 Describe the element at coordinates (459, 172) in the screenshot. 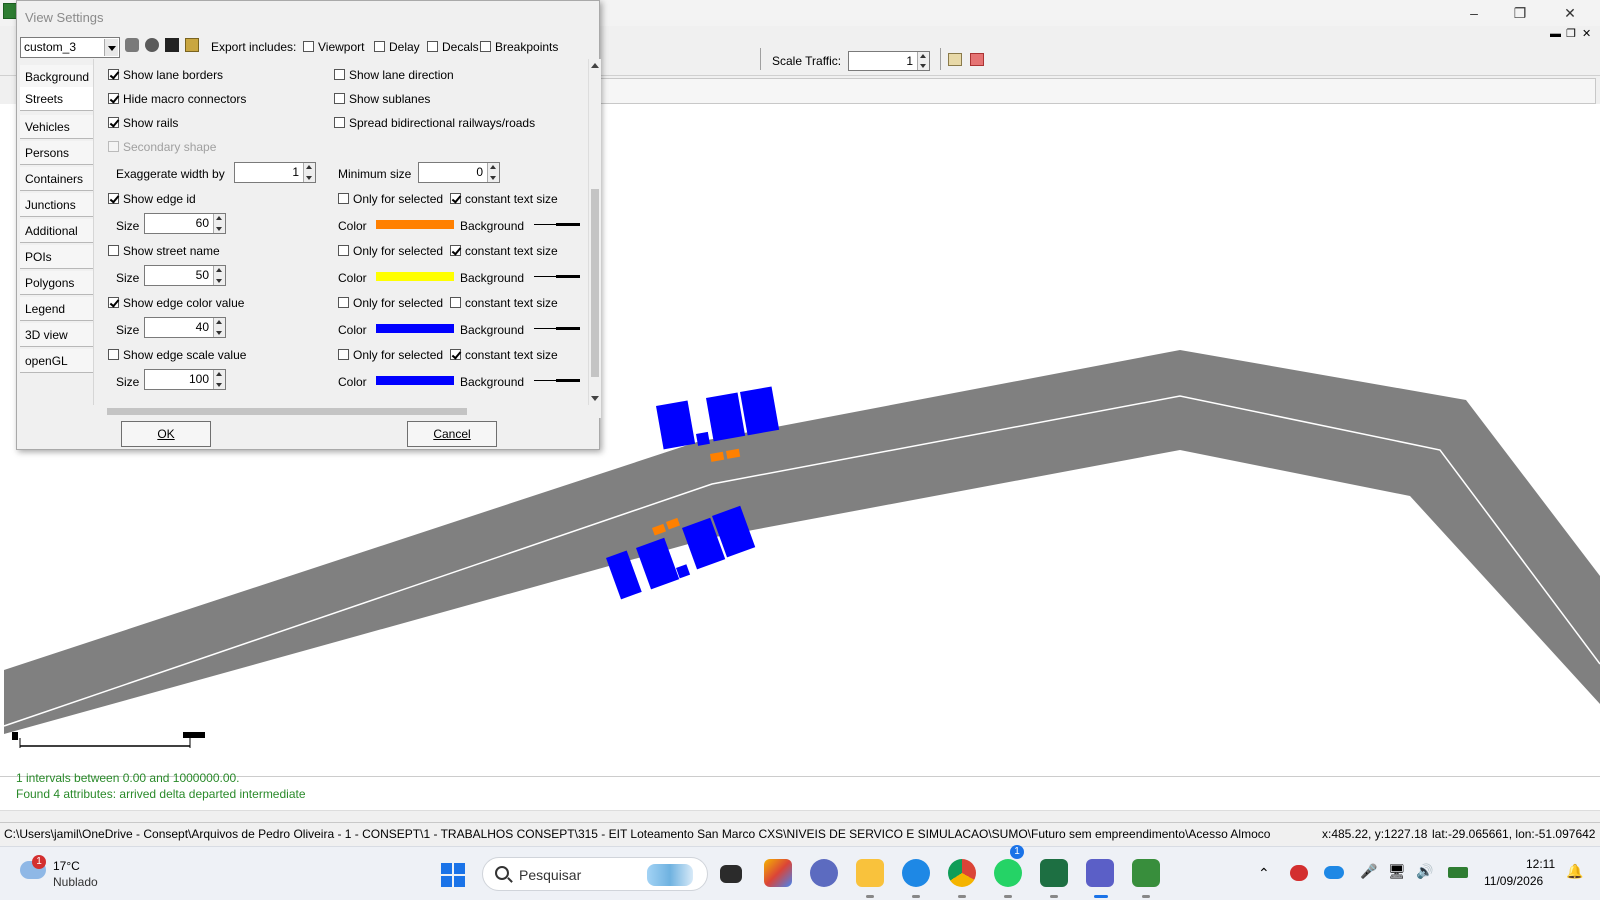

I see `minimum-size-input: 0` at that location.